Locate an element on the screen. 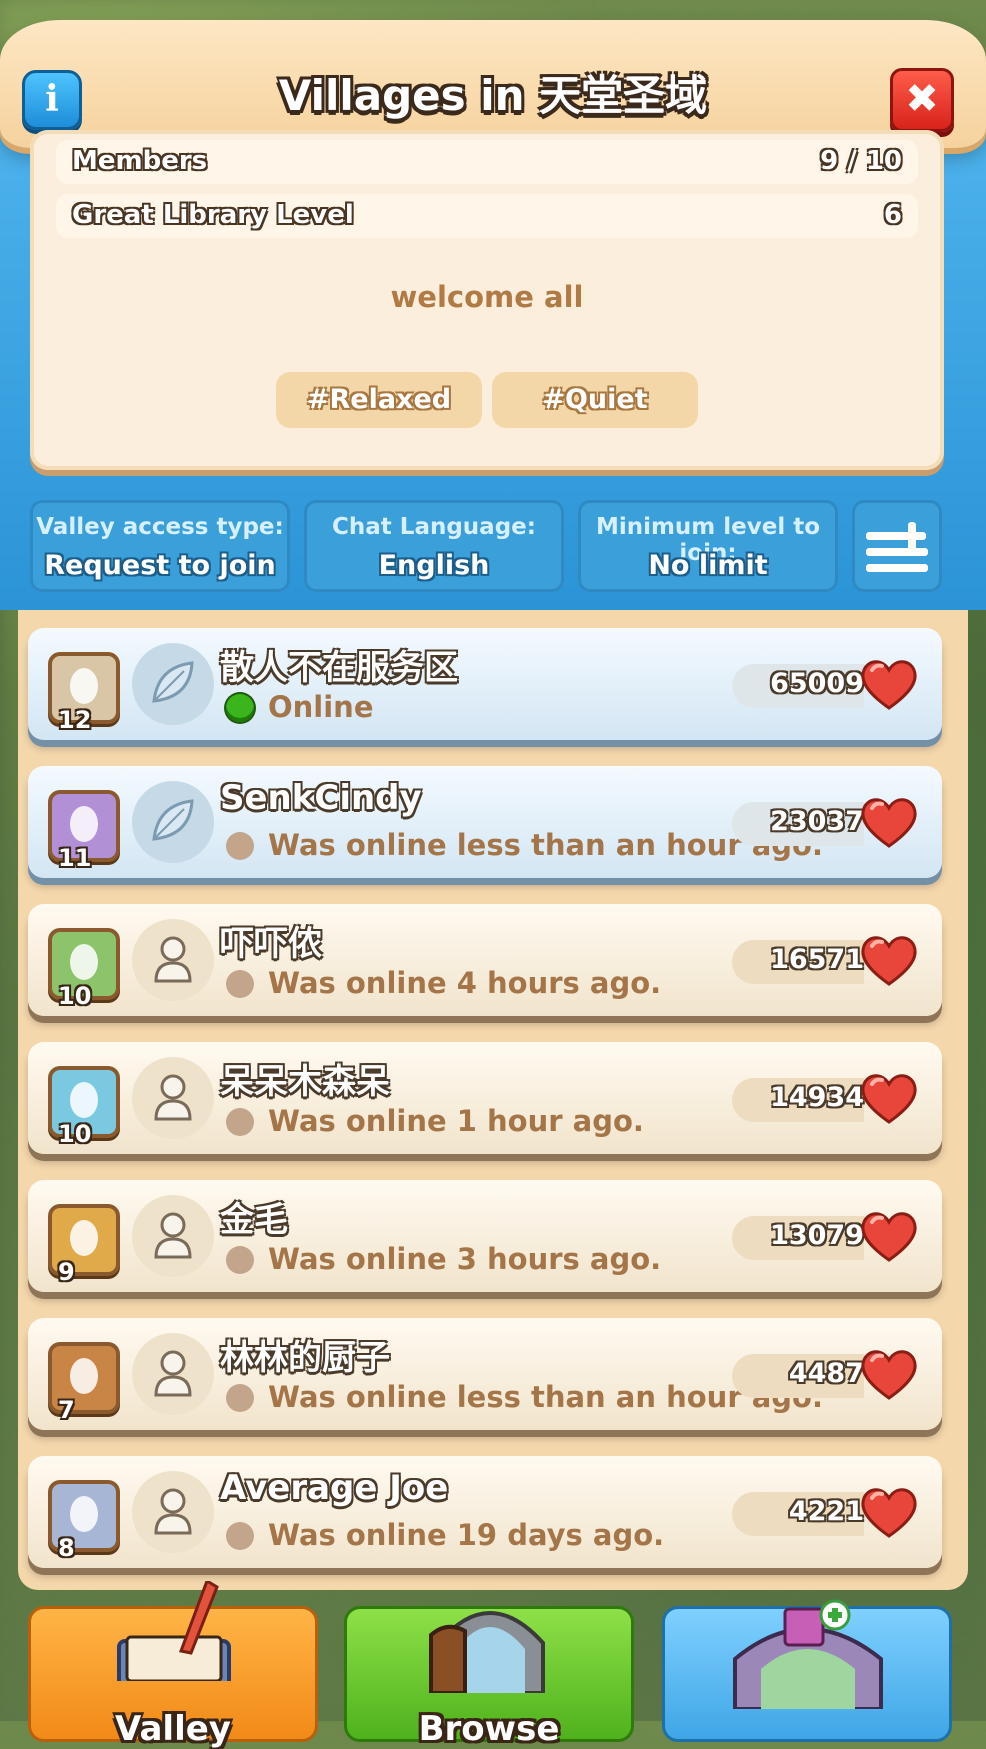 The width and height of the screenshot is (986, 1749). close-button: ✖ is located at coordinates (922, 100).